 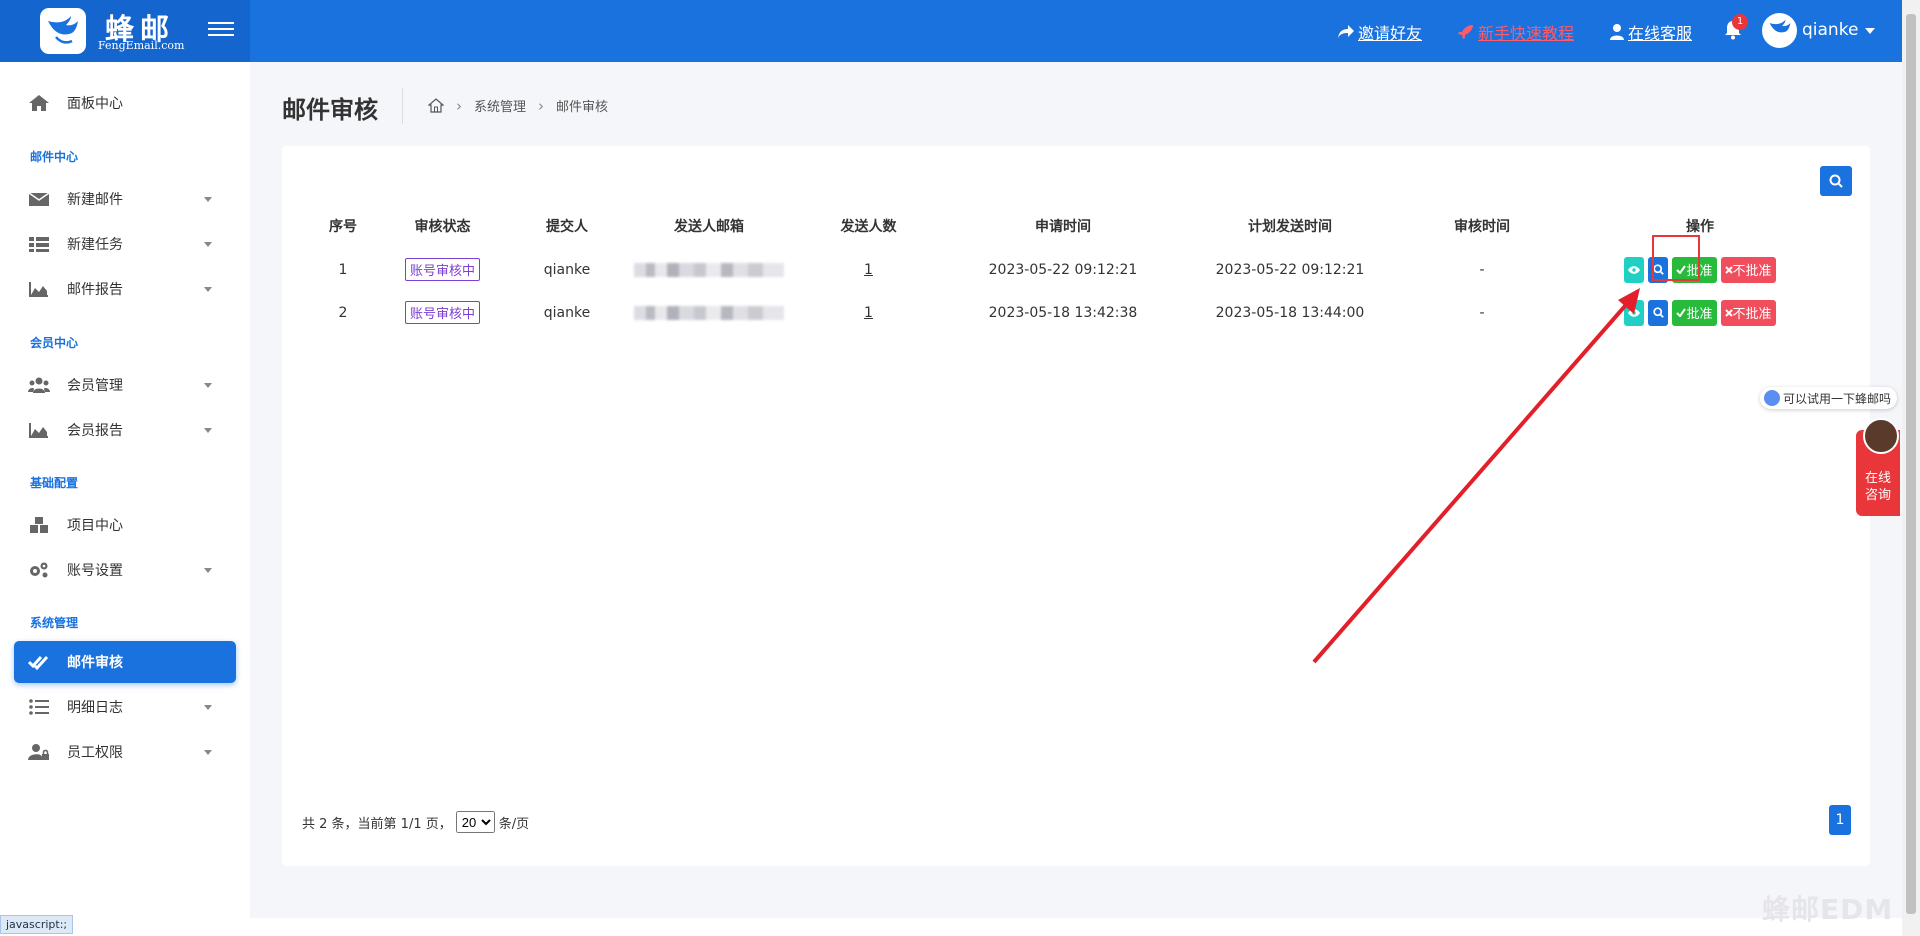 What do you see at coordinates (1830, 30) in the screenshot?
I see `user-name: qianke` at bounding box center [1830, 30].